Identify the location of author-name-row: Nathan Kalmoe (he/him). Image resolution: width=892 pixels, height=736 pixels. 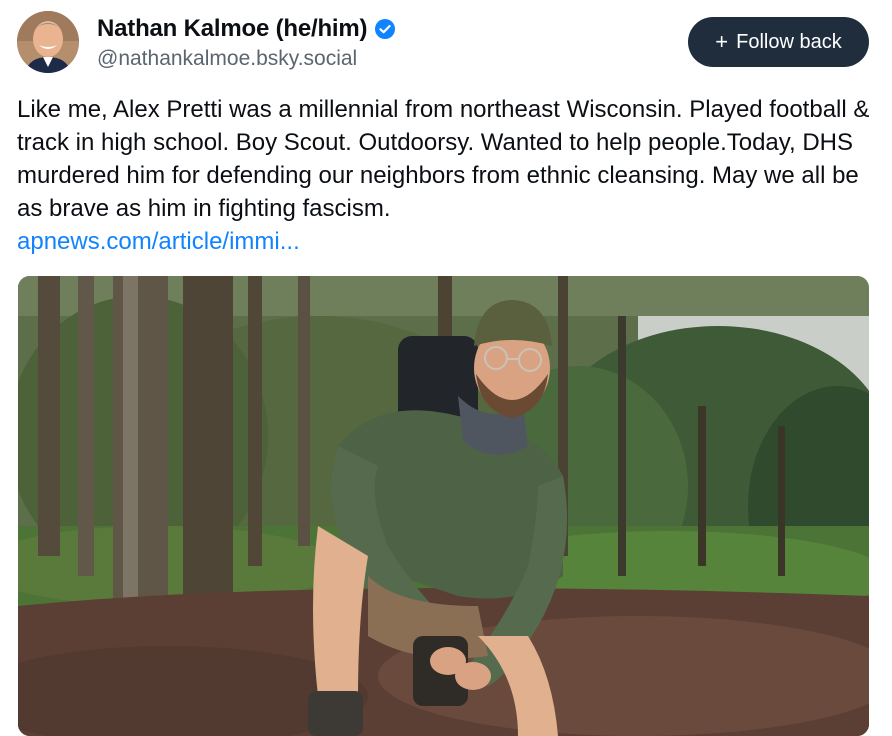
(246, 29).